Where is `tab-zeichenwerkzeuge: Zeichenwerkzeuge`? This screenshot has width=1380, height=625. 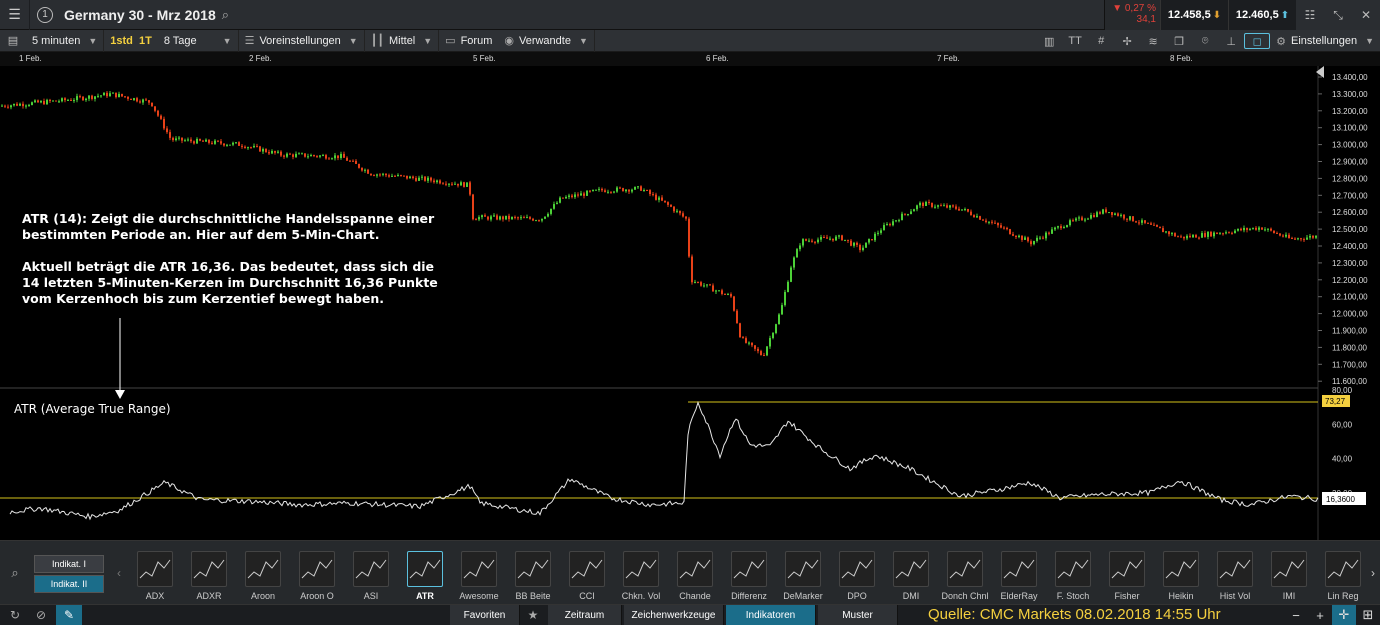 tab-zeichenwerkzeuge: Zeichenwerkzeuge is located at coordinates (674, 615).